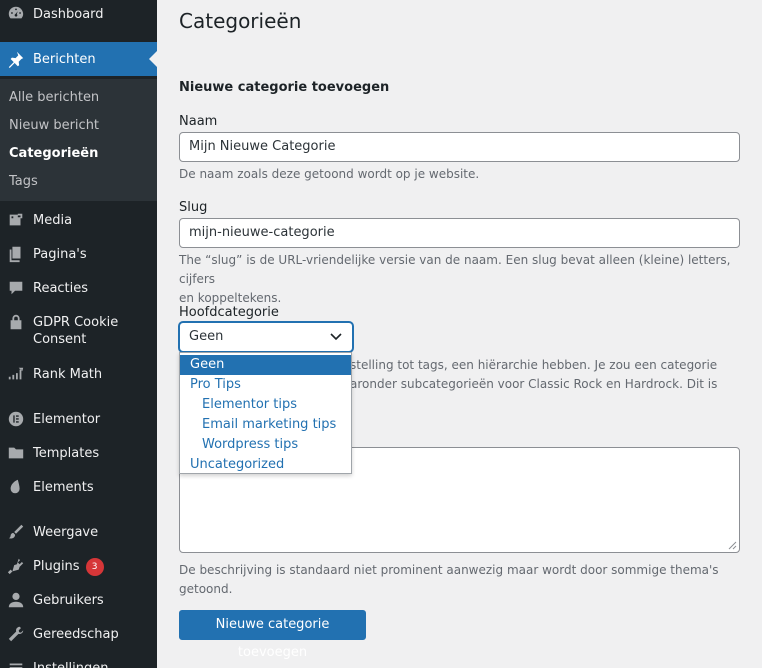 This screenshot has height=668, width=762. Describe the element at coordinates (265, 405) in the screenshot. I see `option-elementor-tips: Elementor tips` at that location.